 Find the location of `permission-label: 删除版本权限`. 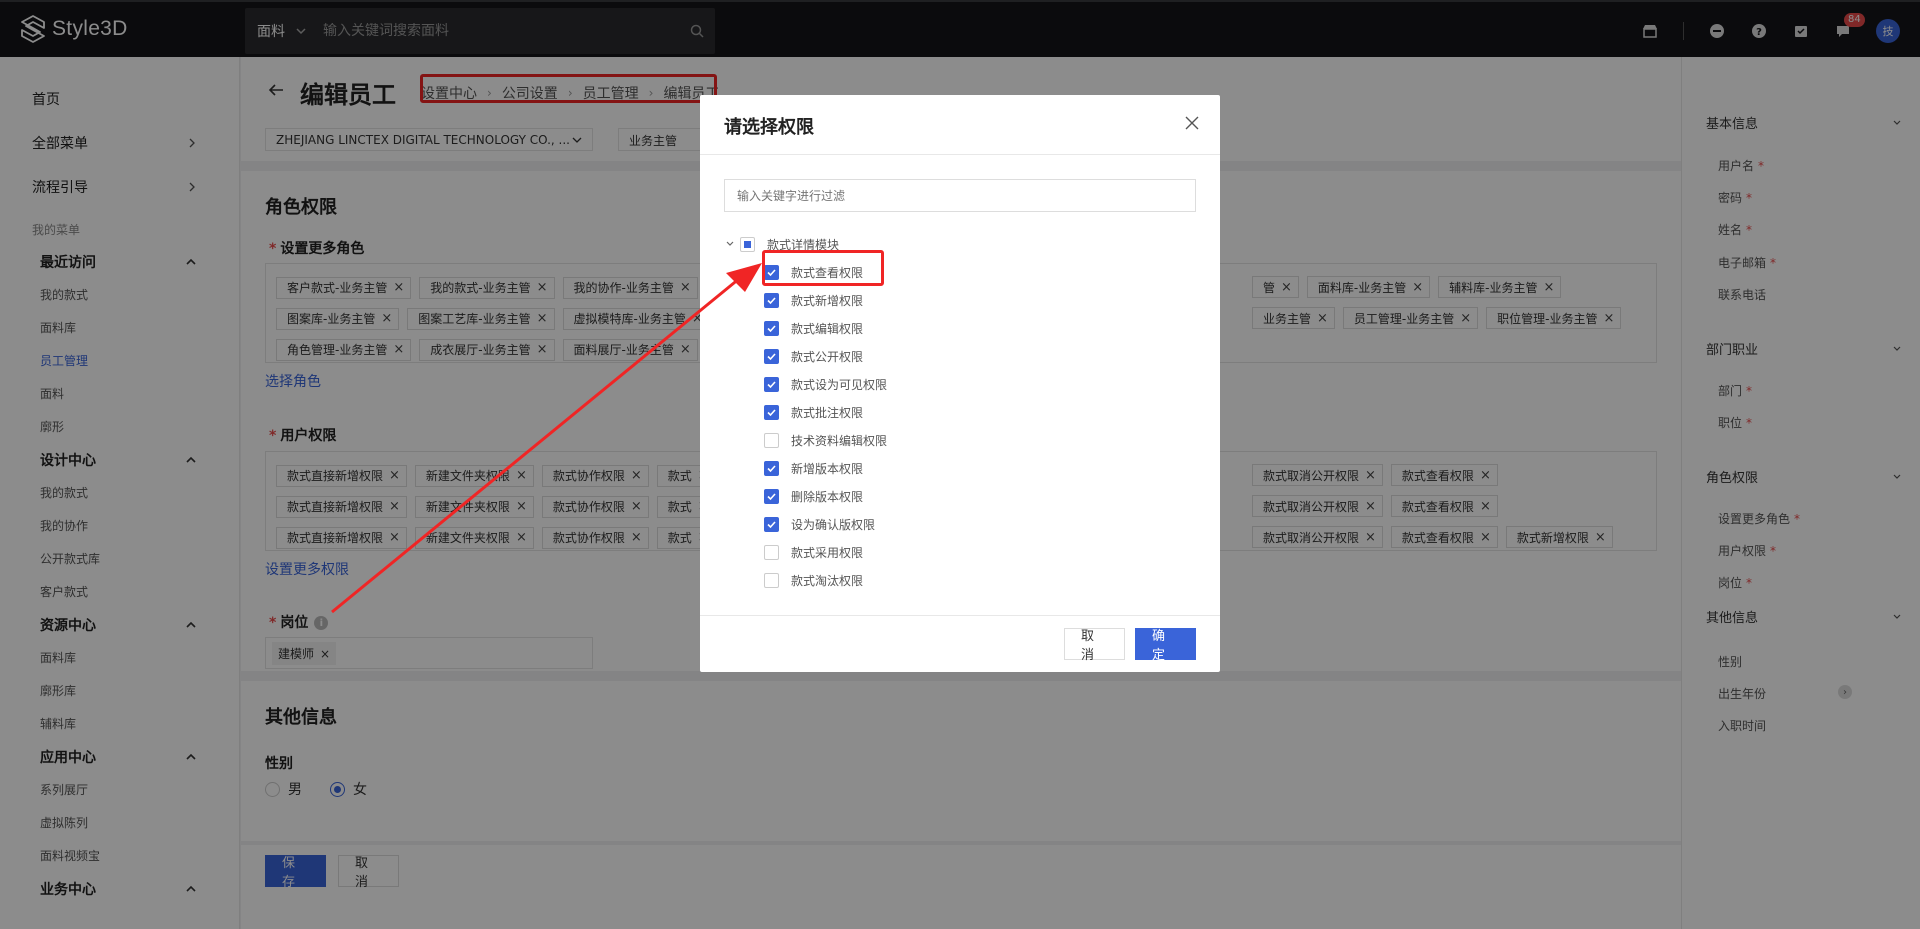

permission-label: 删除版本权限 is located at coordinates (827, 496).